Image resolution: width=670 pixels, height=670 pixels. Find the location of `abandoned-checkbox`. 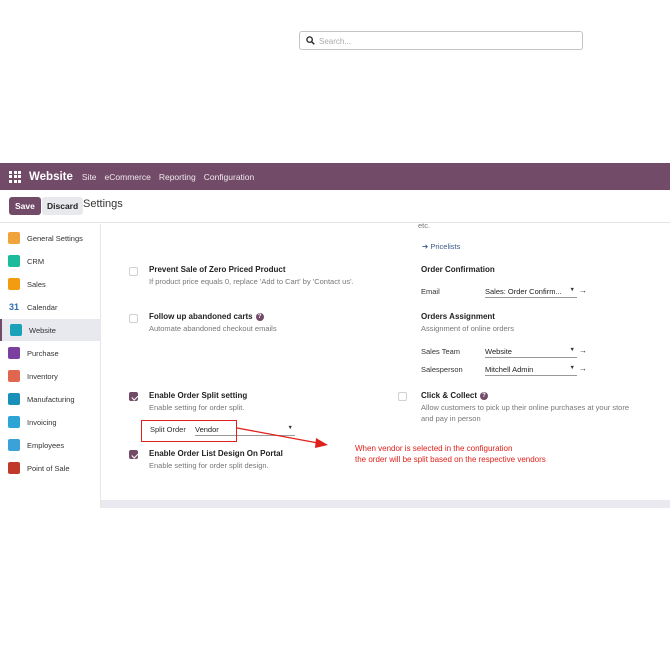

abandoned-checkbox is located at coordinates (133, 318).